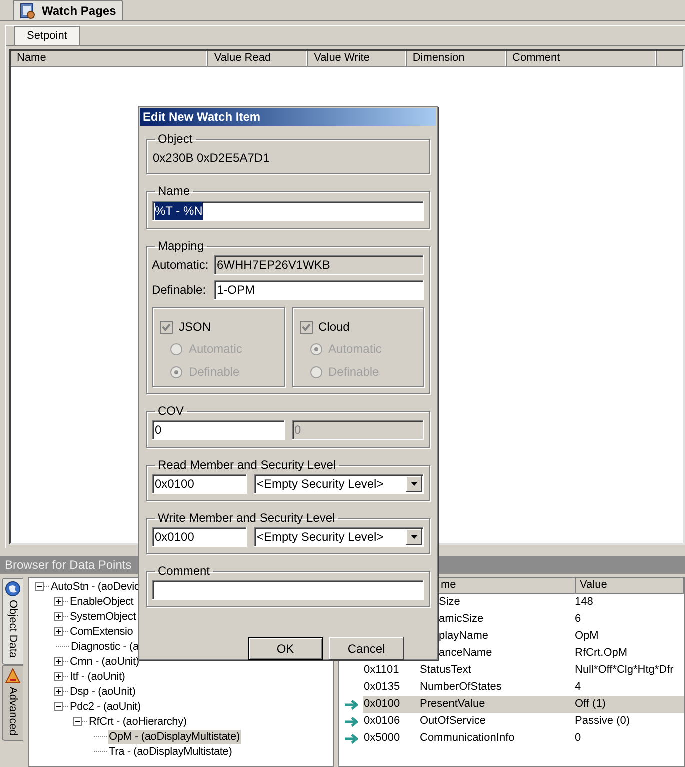 The height and width of the screenshot is (767, 685). What do you see at coordinates (218, 430) in the screenshot?
I see `input-field: 0` at bounding box center [218, 430].